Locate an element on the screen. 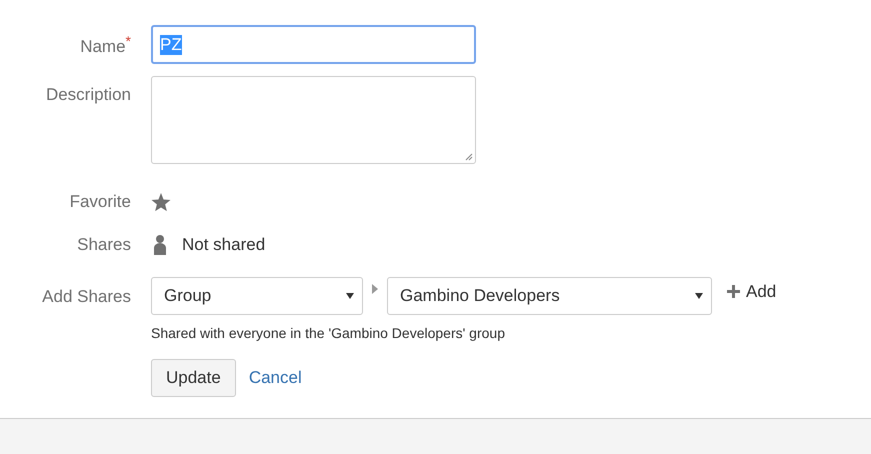  chevron-right-icon is located at coordinates (375, 289).